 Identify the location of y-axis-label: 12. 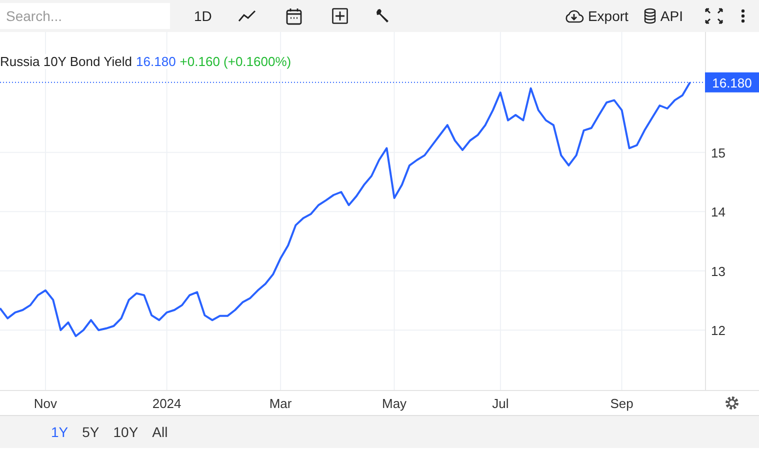
(718, 330).